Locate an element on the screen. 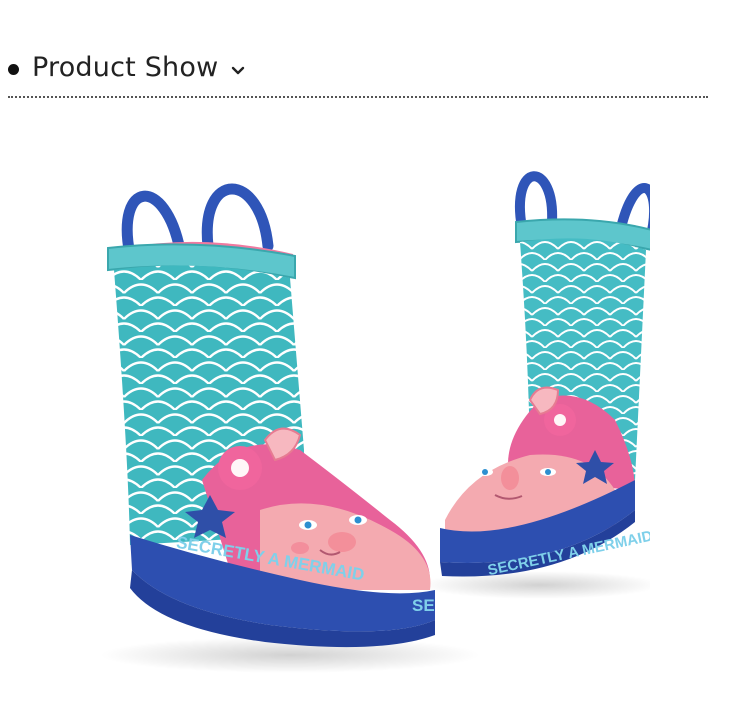  section-header: Product Show is located at coordinates (358, 75).